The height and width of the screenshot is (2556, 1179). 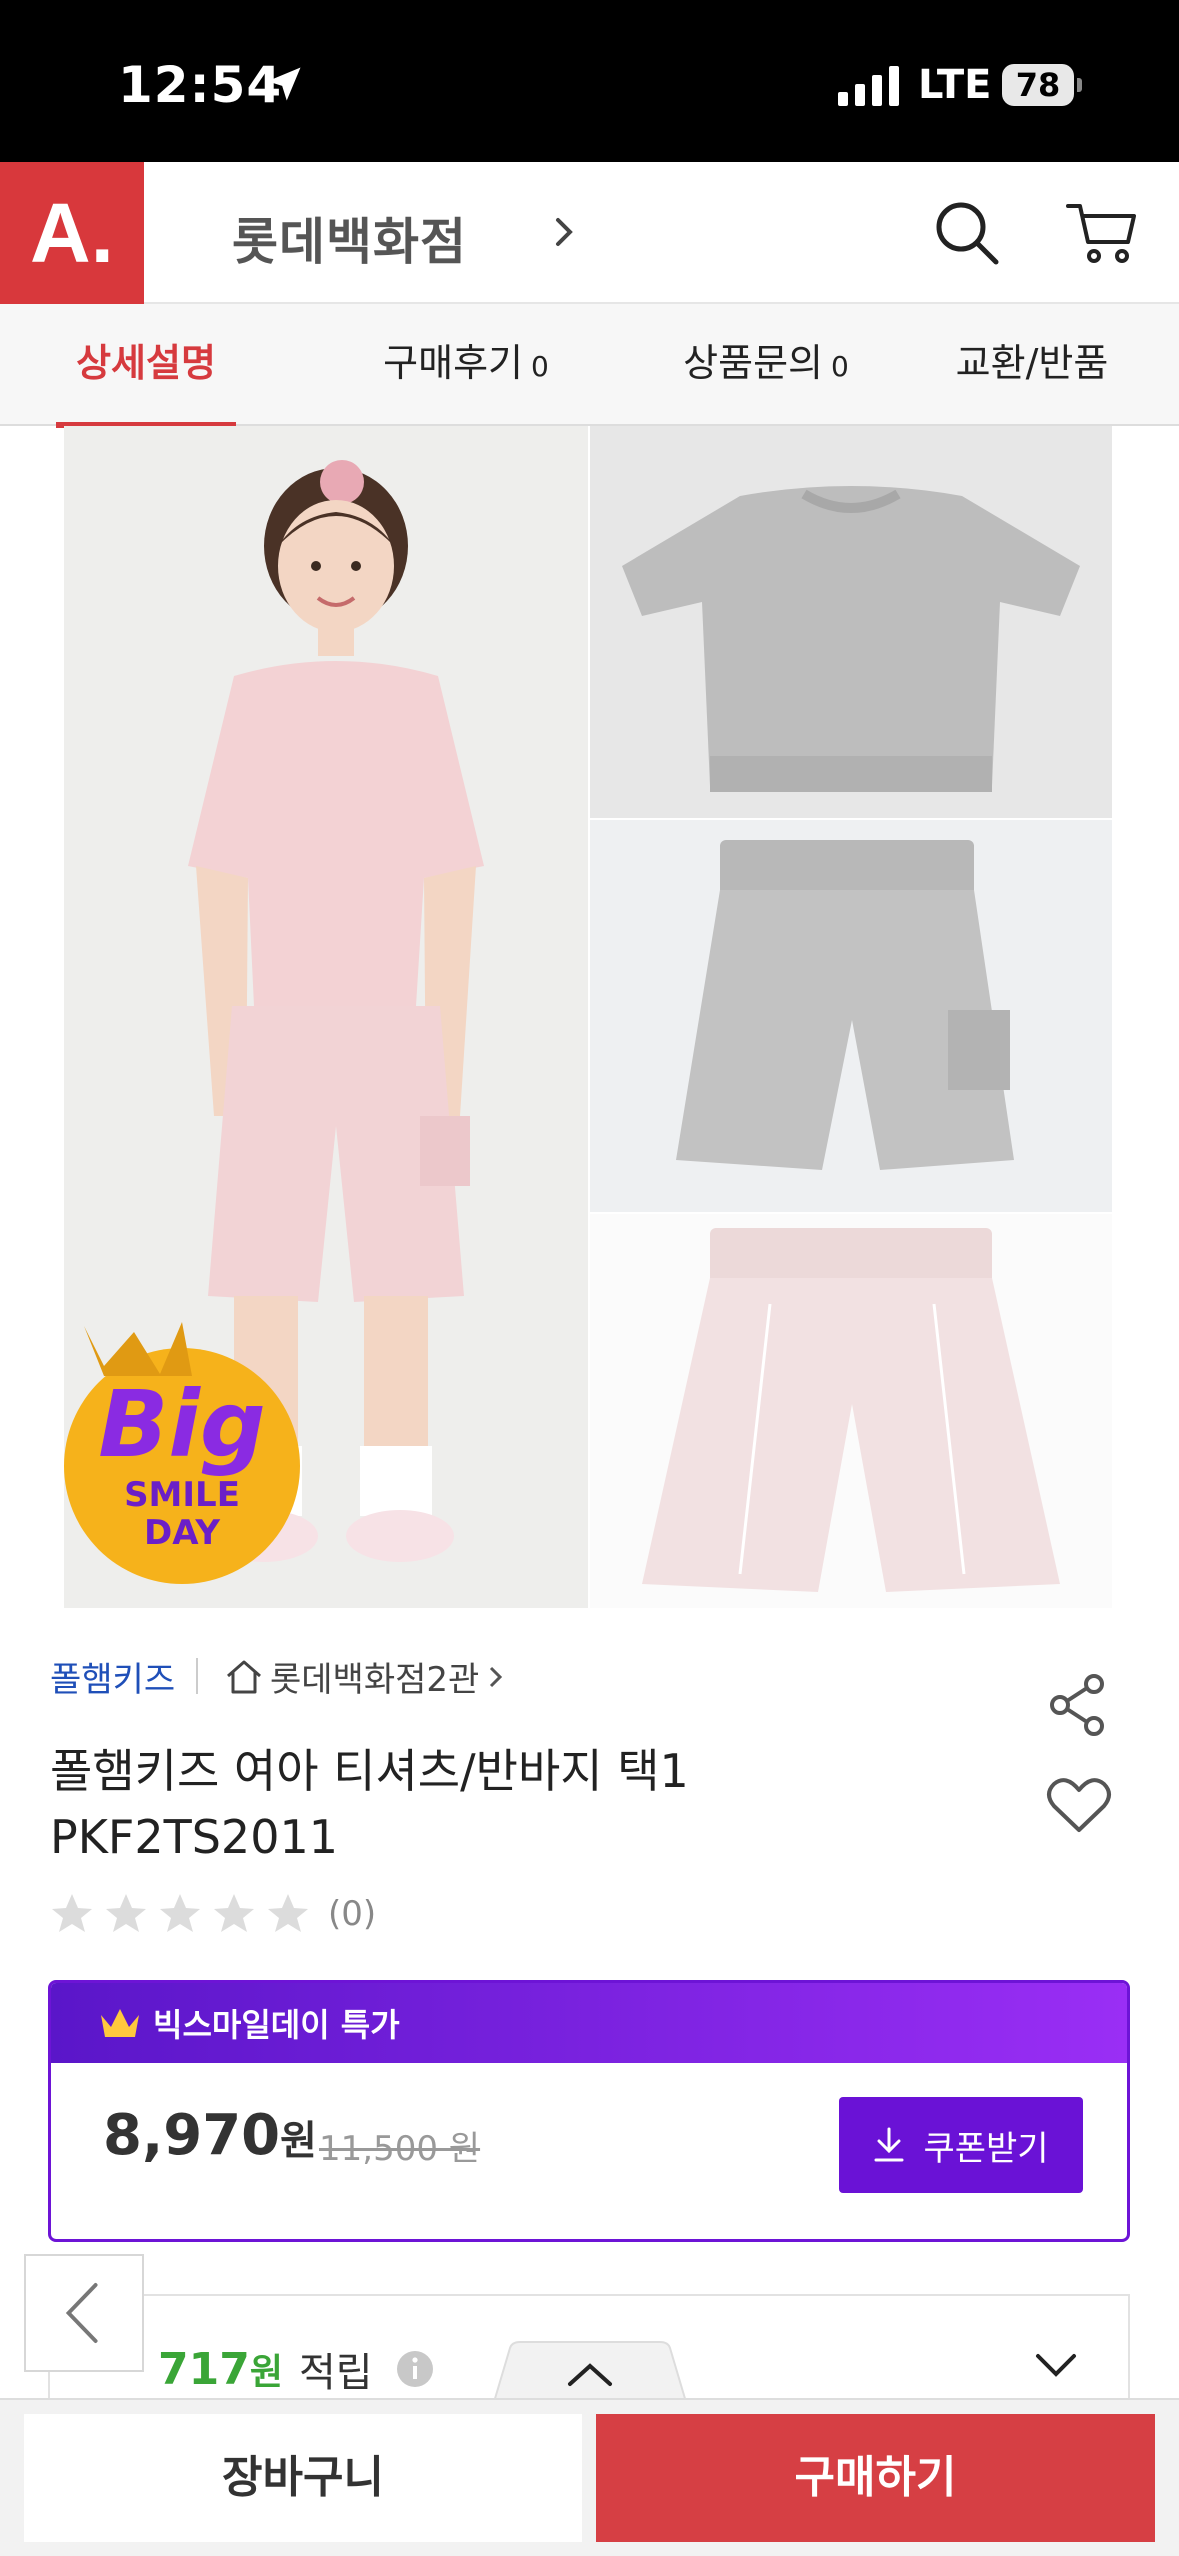 What do you see at coordinates (415, 2369) in the screenshot?
I see `info-icon` at bounding box center [415, 2369].